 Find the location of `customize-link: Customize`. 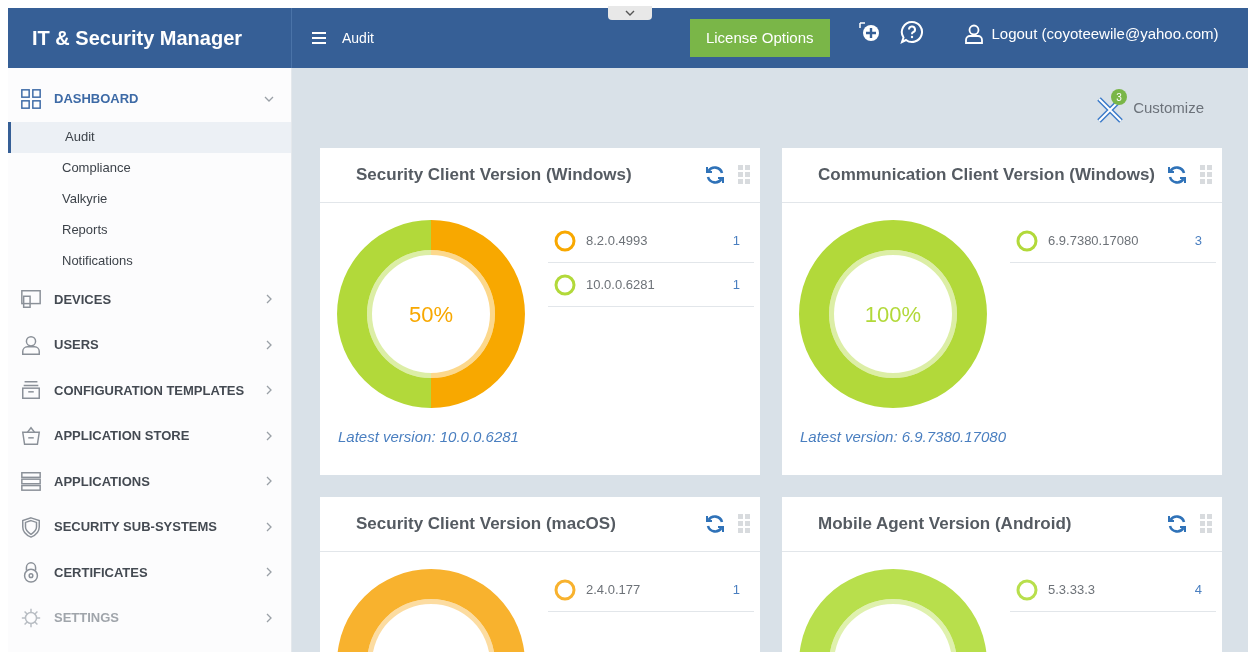

customize-link: Customize is located at coordinates (1168, 108).